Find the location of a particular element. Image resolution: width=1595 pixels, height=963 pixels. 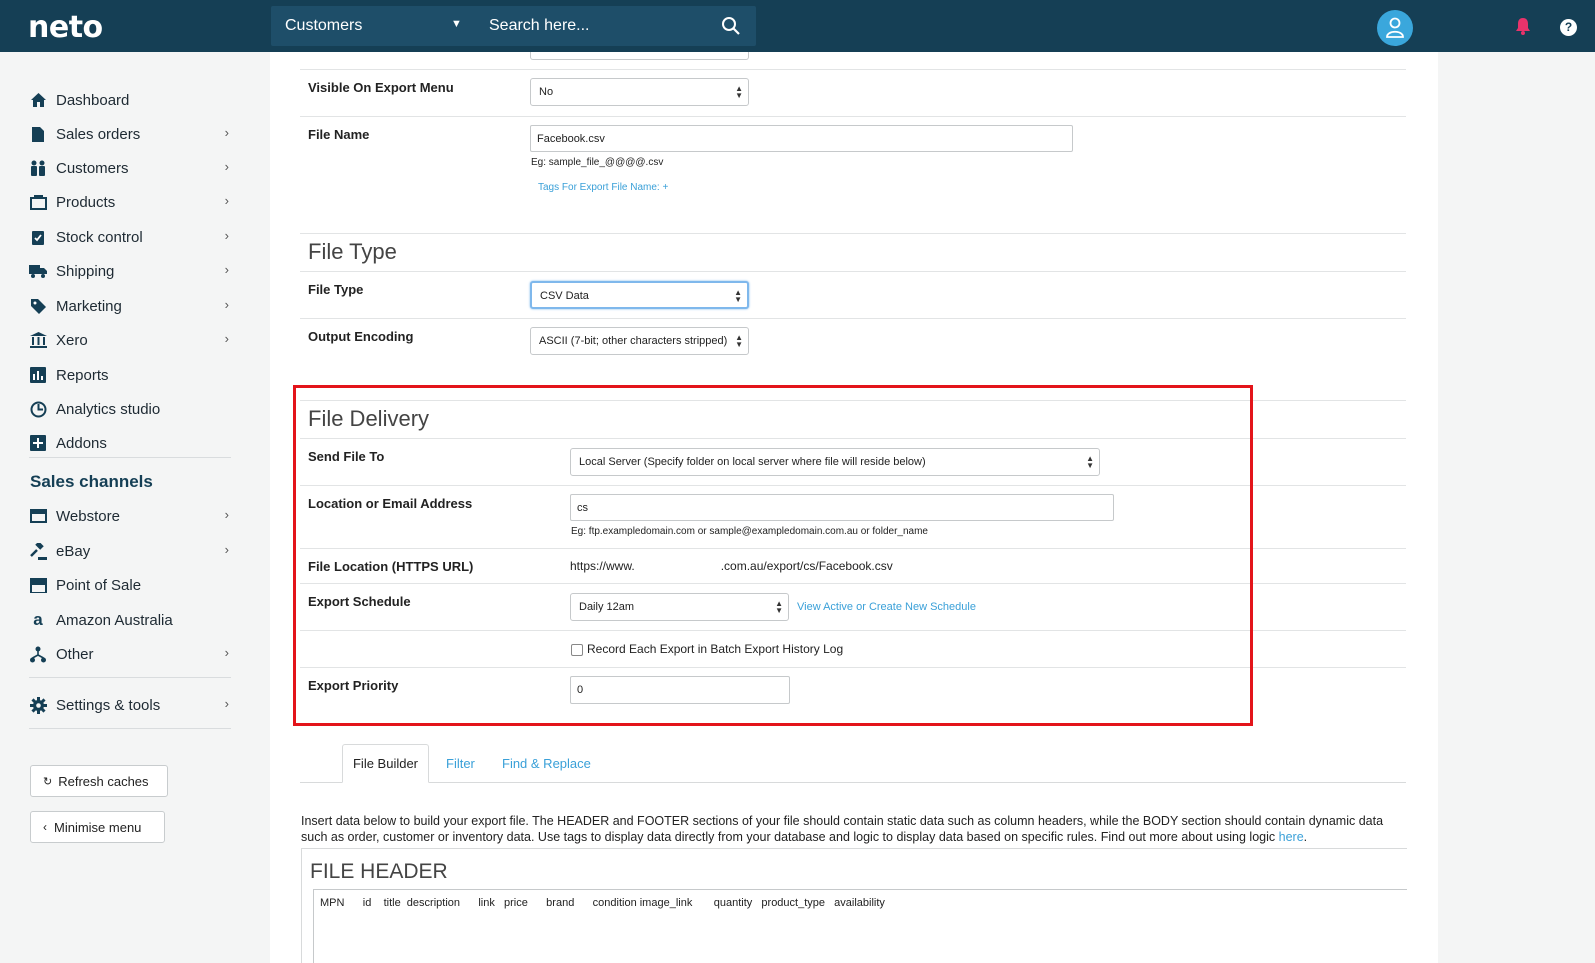

select-value: No is located at coordinates (546, 92).